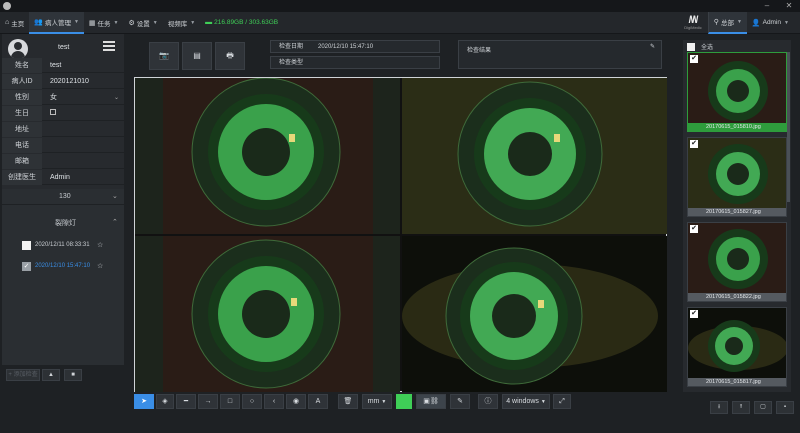 Image resolution: width=800 pixels, height=433 pixels. What do you see at coordinates (770, 23) in the screenshot?
I see `user-menu: 👤 Admin ▼` at bounding box center [770, 23].